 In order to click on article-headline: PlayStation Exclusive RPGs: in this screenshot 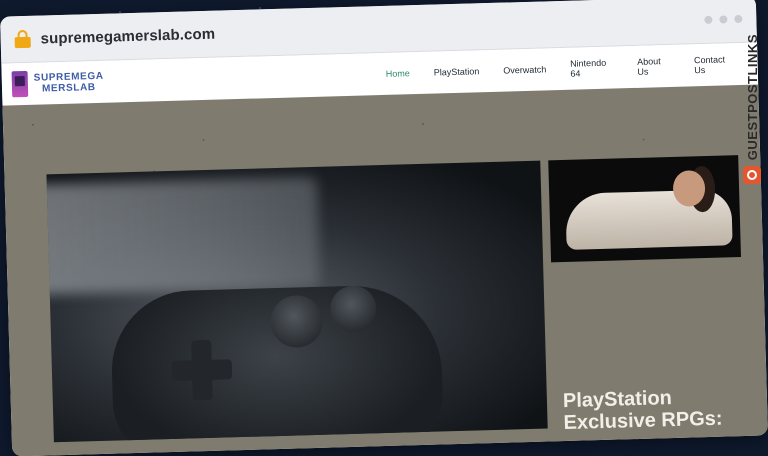, I will do `click(643, 410)`.